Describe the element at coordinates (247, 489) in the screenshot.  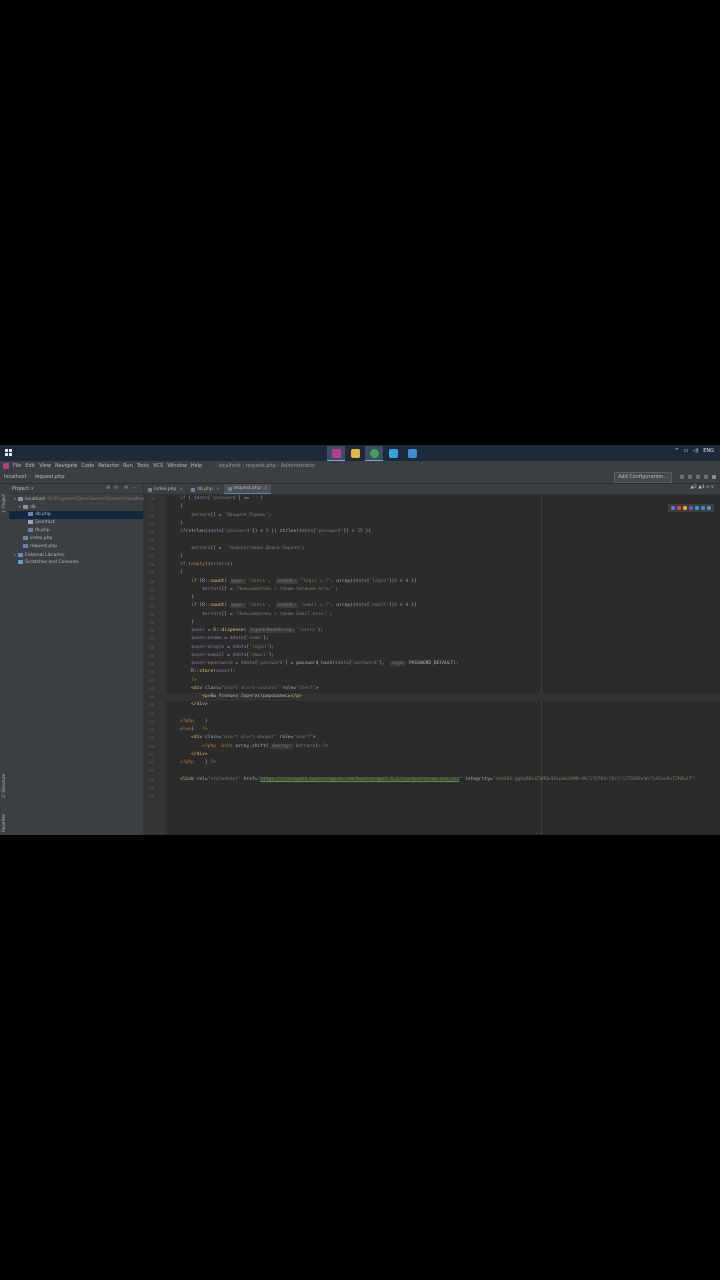
I see `tab-request-php: request.php ×` at that location.